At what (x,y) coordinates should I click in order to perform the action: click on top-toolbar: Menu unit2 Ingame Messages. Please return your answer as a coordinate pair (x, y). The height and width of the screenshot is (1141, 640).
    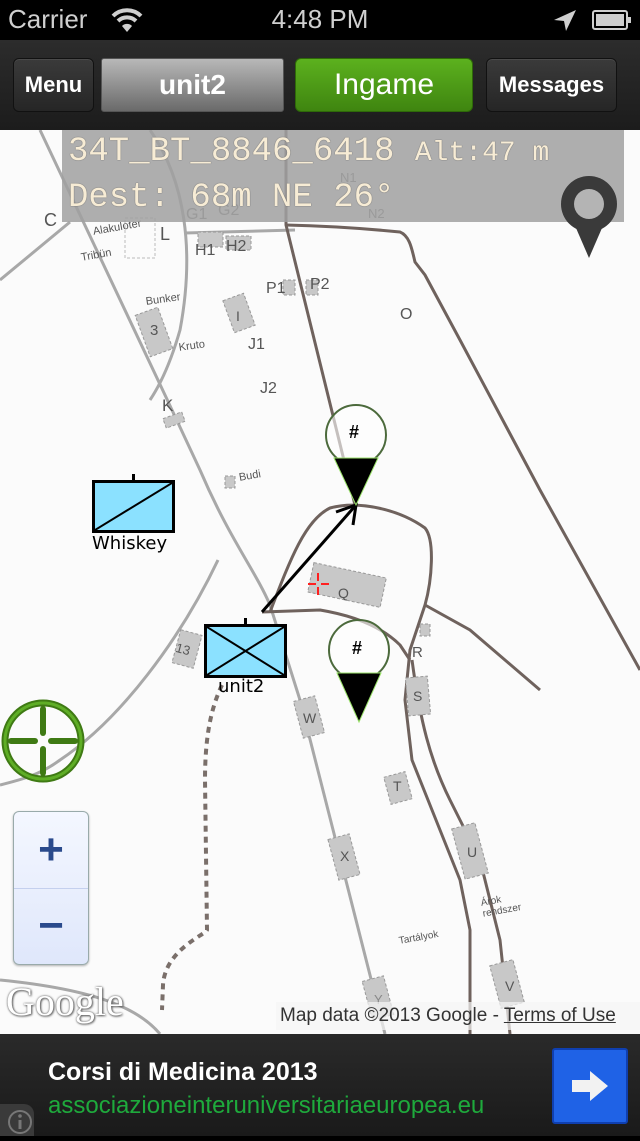
    Looking at the image, I should click on (320, 85).